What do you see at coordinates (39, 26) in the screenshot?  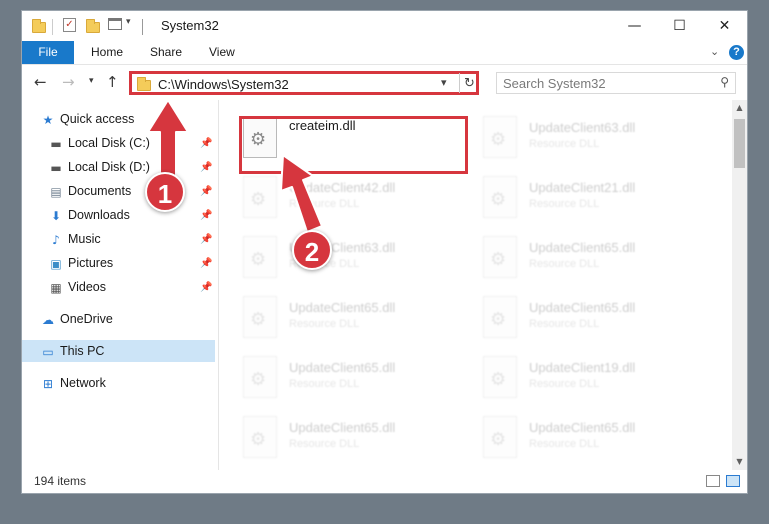 I see `folder-icon` at bounding box center [39, 26].